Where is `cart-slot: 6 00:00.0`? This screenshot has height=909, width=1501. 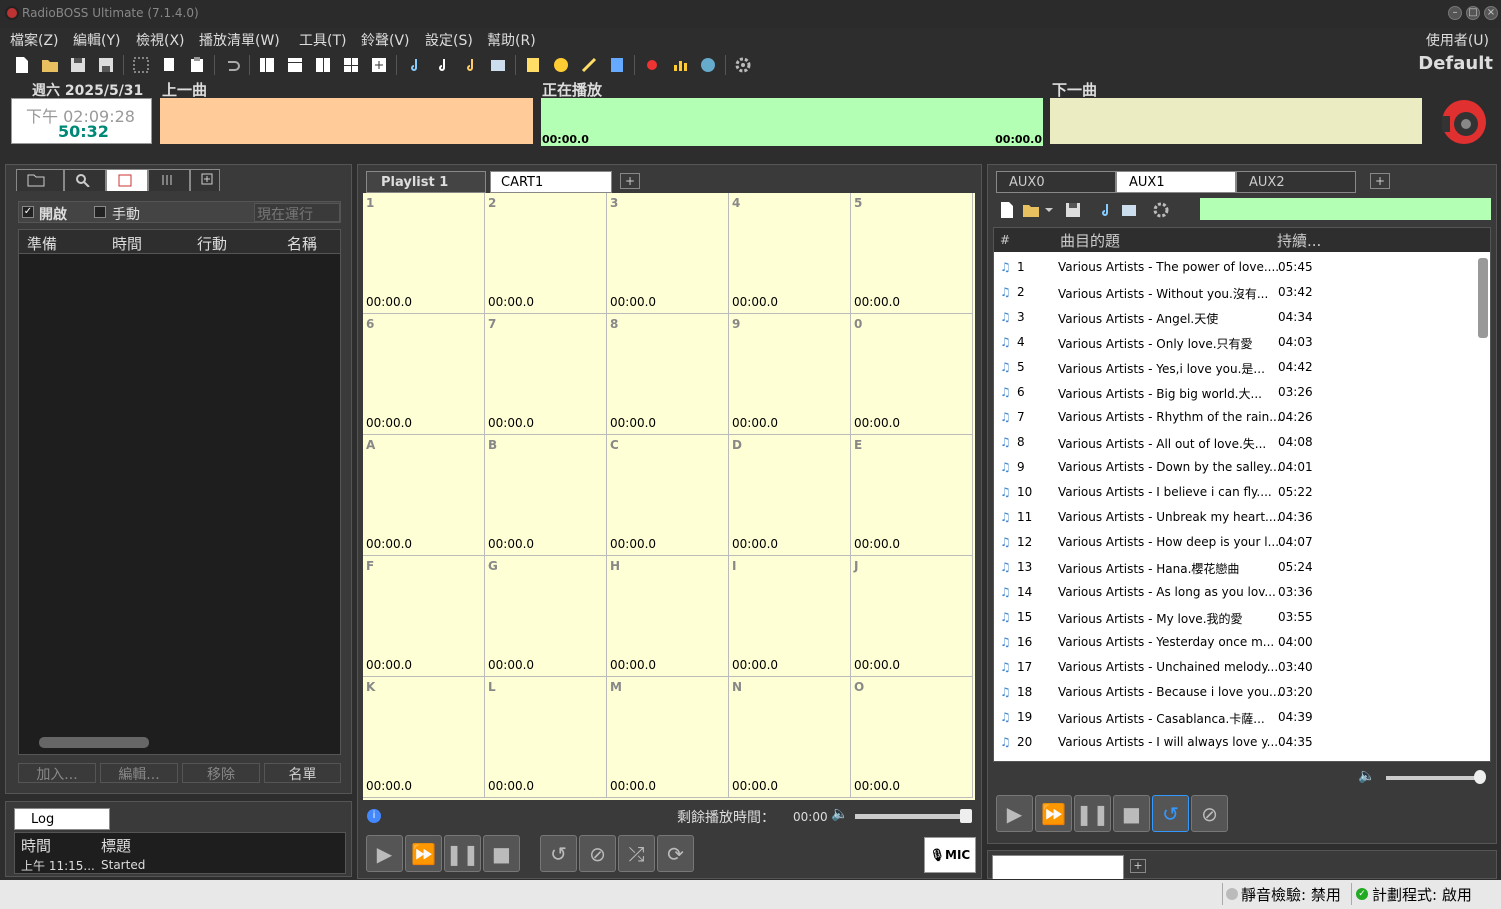
cart-slot: 6 00:00.0 is located at coordinates (424, 374).